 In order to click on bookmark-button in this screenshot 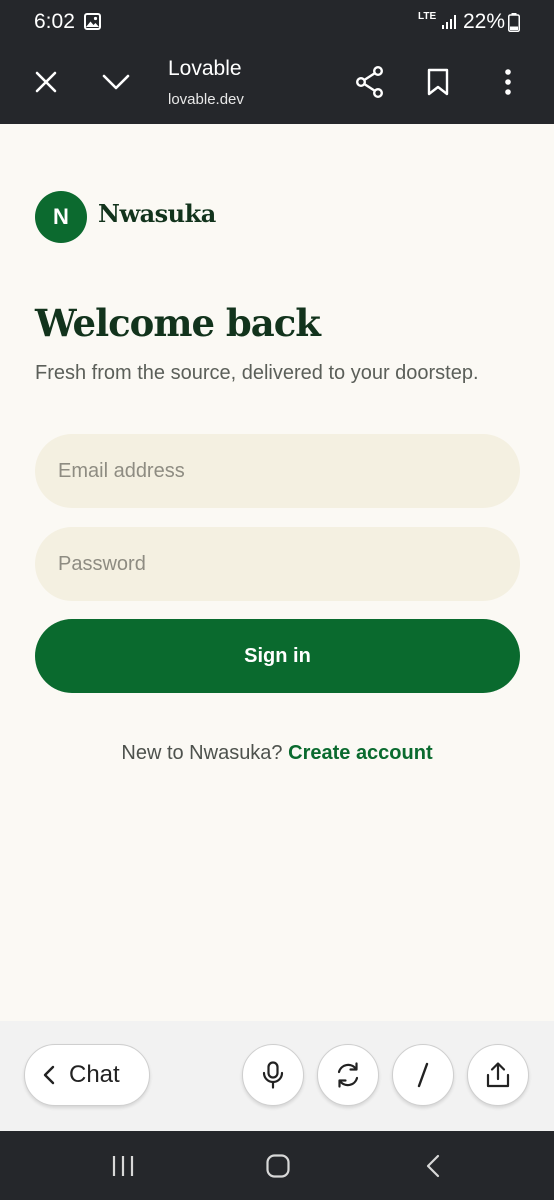, I will do `click(438, 82)`.